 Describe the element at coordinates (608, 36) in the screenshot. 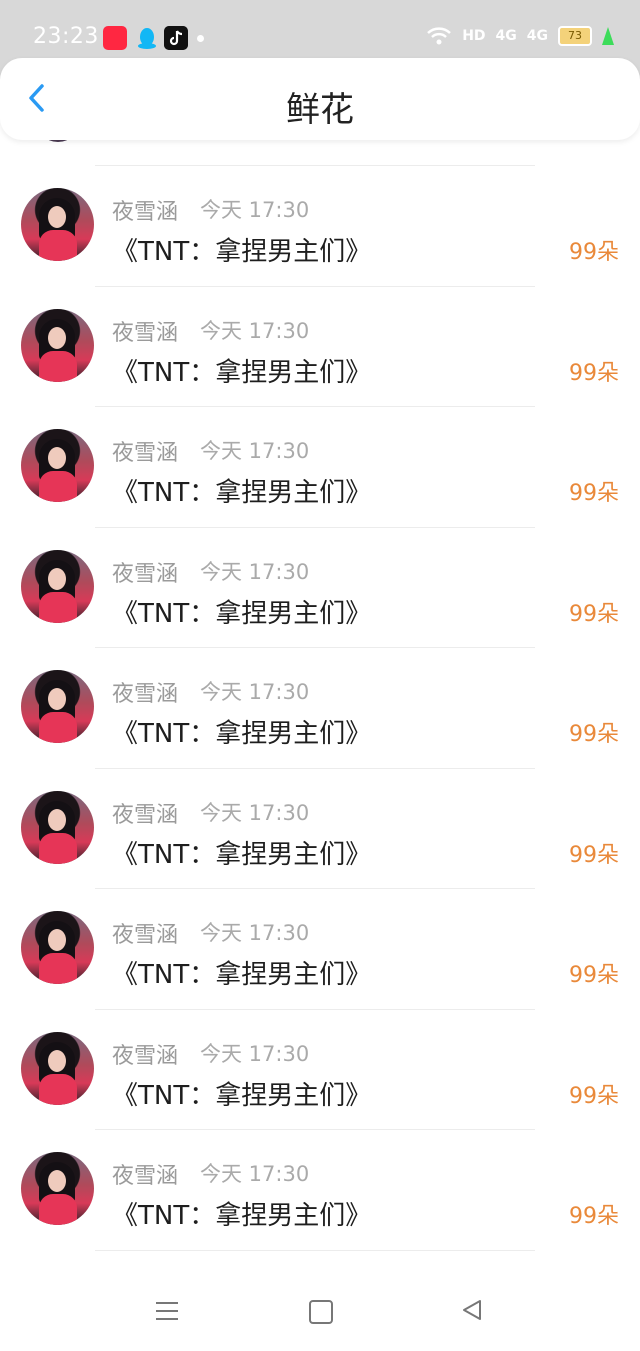

I see `charging-icon` at that location.